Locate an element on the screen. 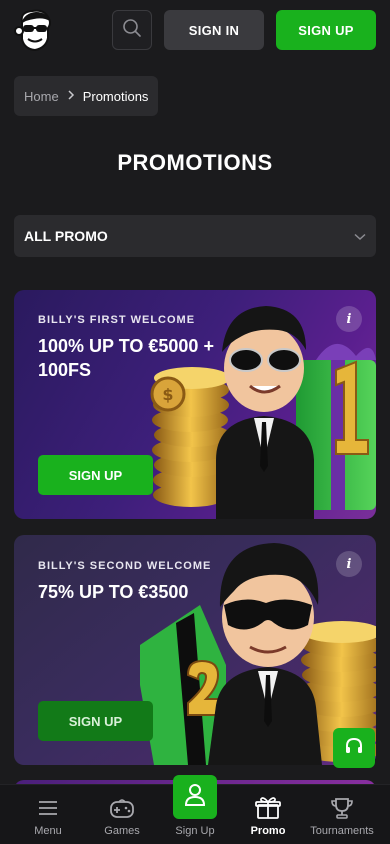  chevron-down-icon is located at coordinates (360, 236).